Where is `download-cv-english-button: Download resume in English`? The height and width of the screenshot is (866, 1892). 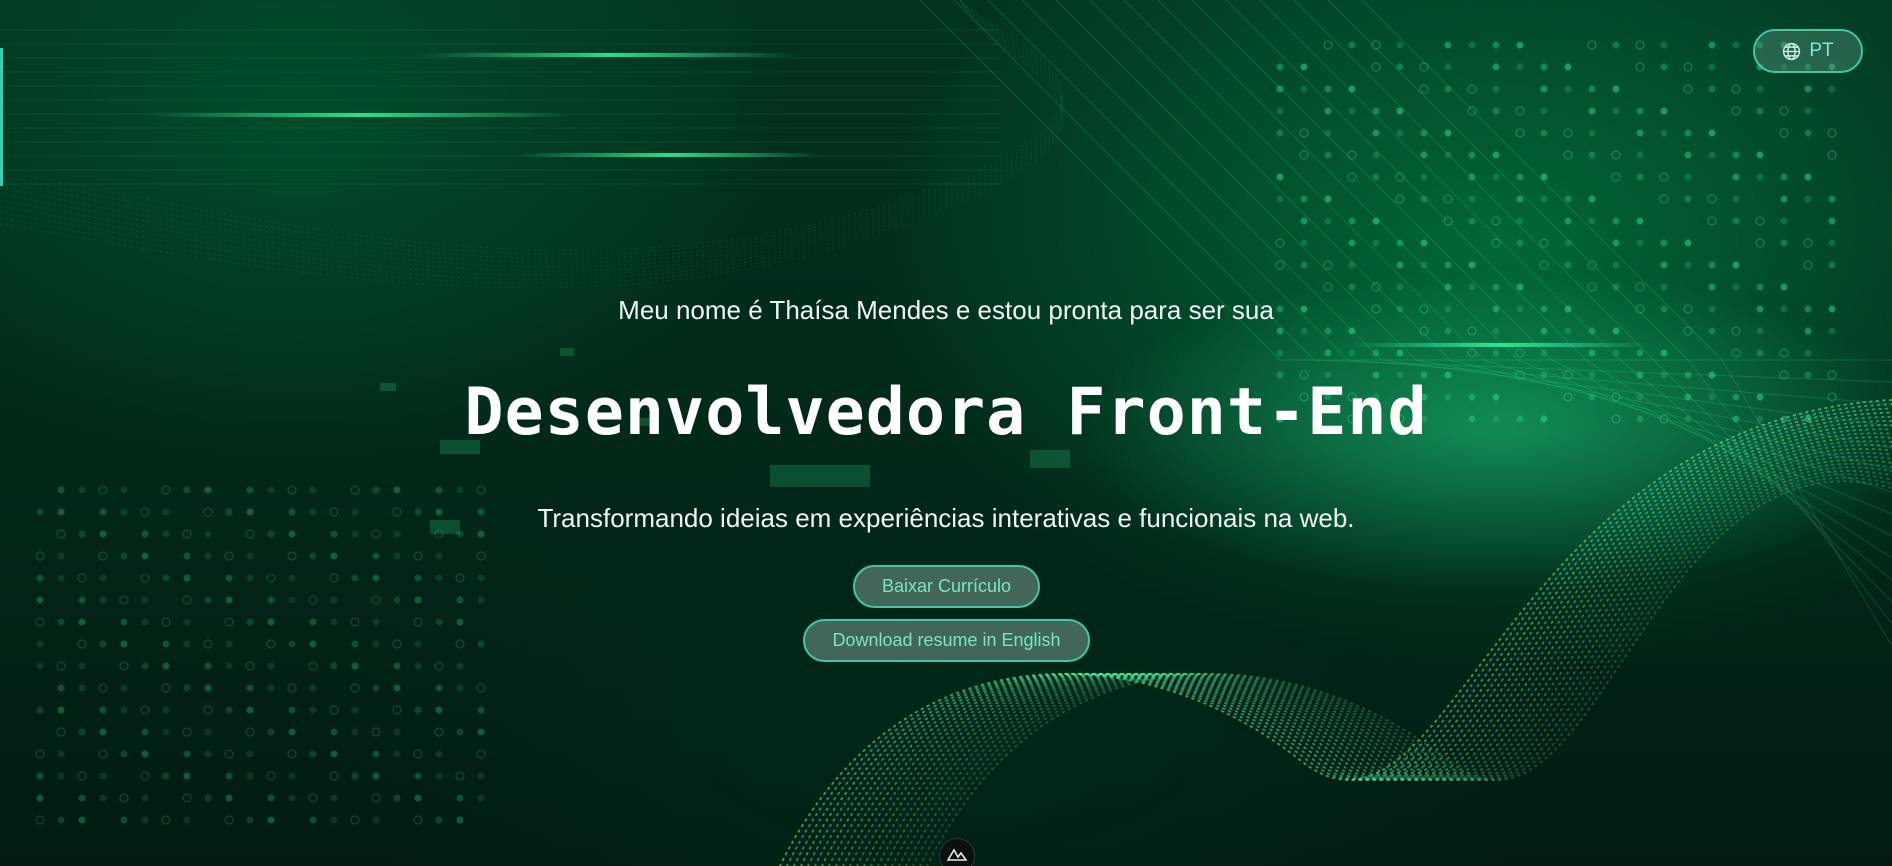 download-cv-english-button: Download resume in English is located at coordinates (946, 640).